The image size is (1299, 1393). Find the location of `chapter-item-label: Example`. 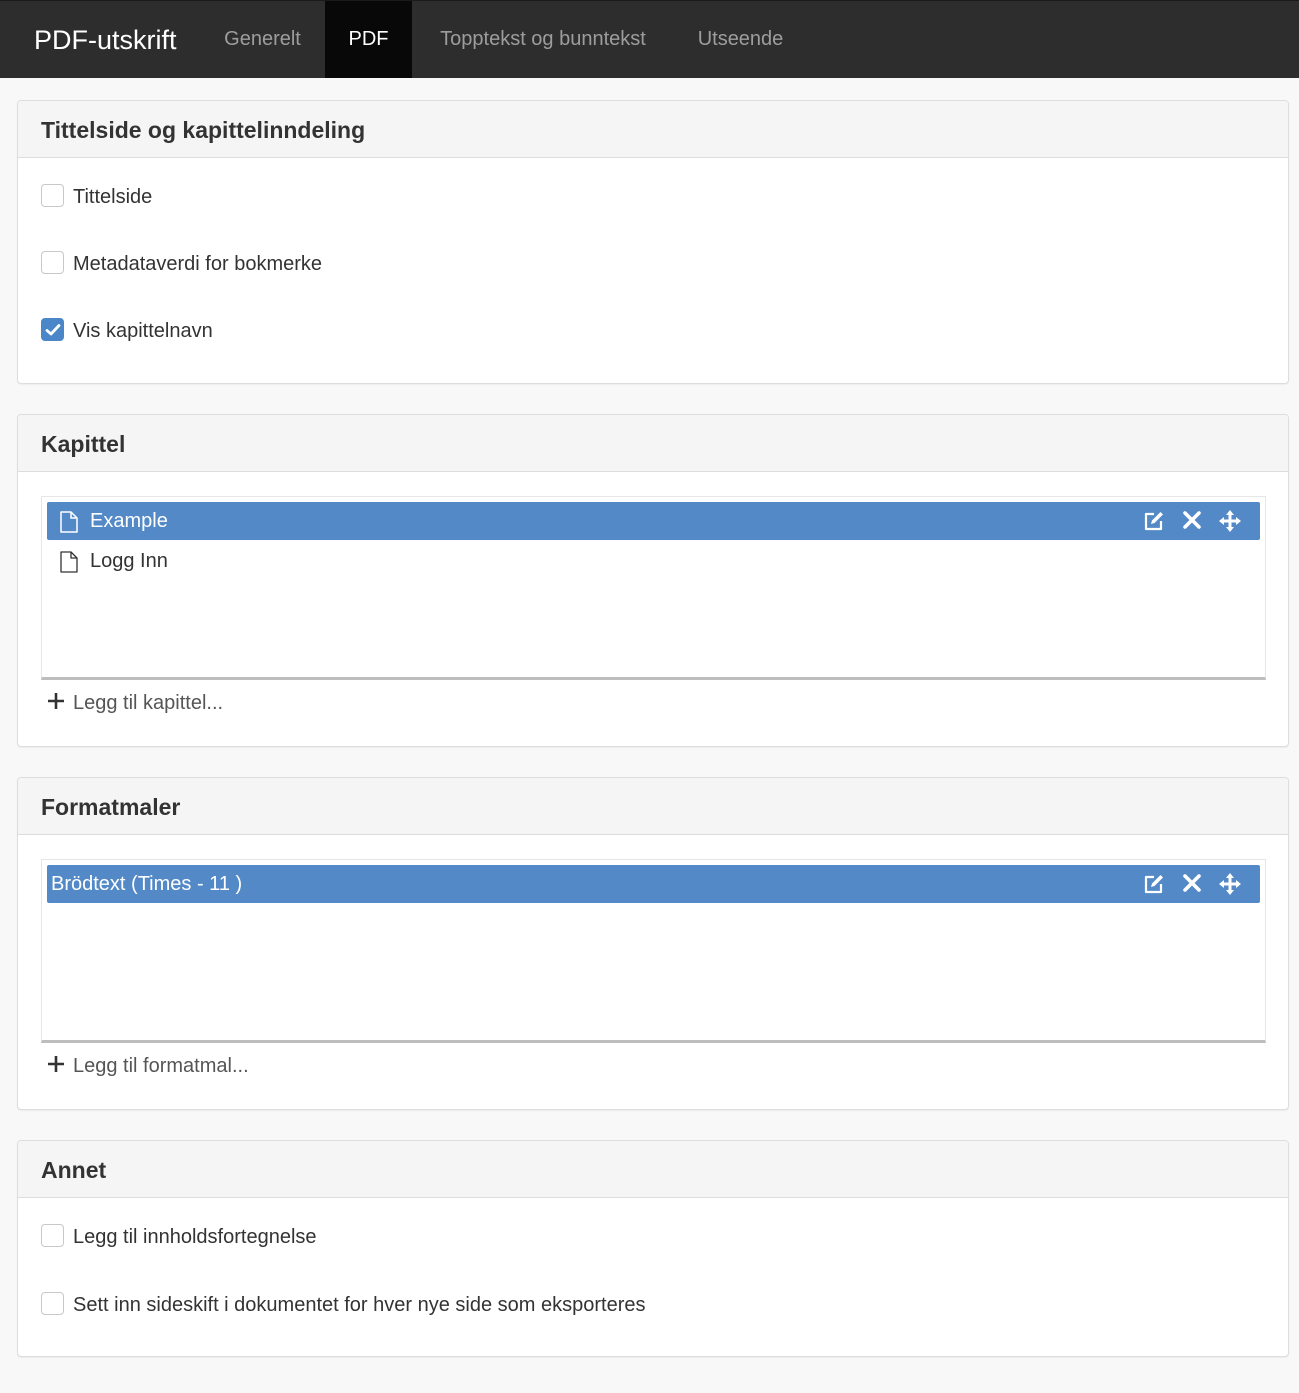

chapter-item-label: Example is located at coordinates (129, 521).